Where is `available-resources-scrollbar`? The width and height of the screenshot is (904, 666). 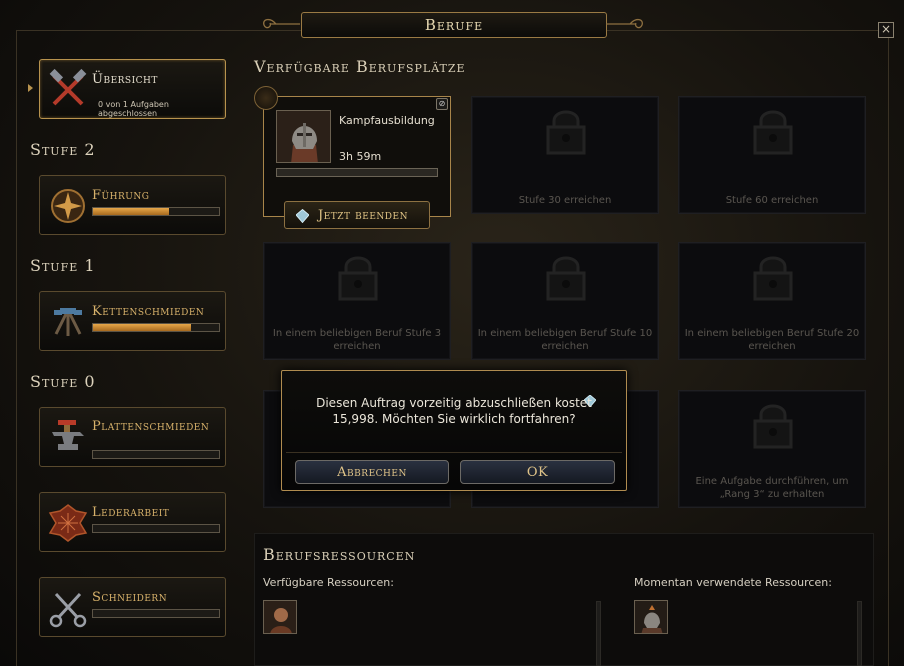 available-resources-scrollbar is located at coordinates (598, 633).